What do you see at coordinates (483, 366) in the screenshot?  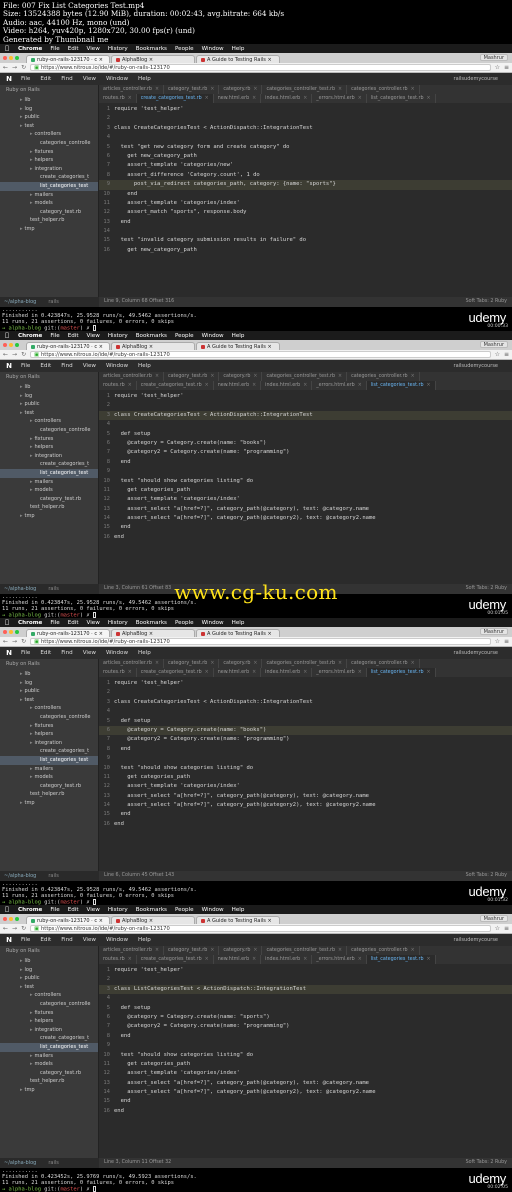 I see `account-menu: railsudemycourse` at bounding box center [483, 366].